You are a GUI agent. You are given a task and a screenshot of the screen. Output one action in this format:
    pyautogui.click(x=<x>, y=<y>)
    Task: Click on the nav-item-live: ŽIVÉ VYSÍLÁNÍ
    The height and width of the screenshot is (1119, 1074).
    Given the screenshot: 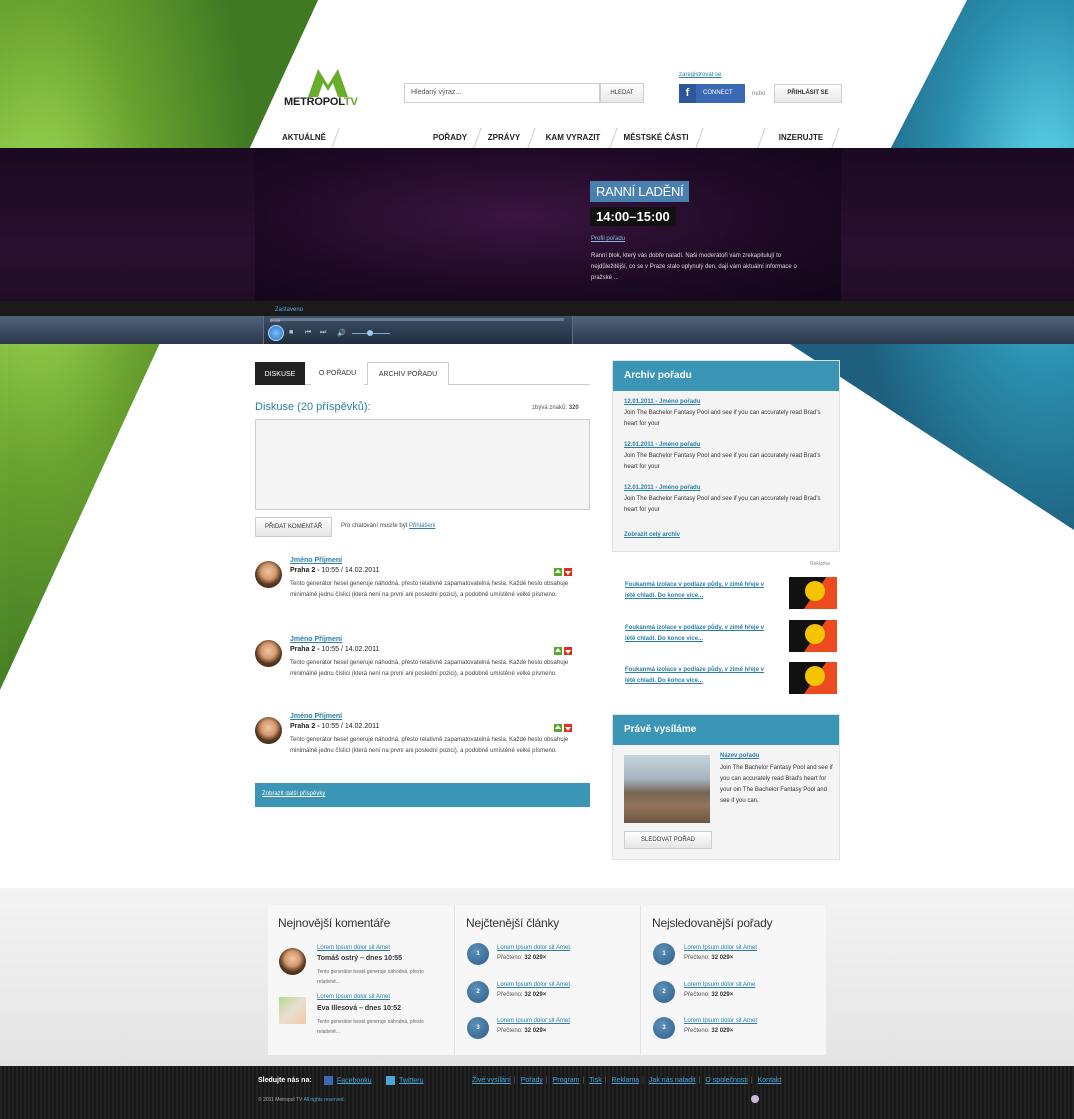 What is the action you would take?
    pyautogui.click(x=384, y=138)
    